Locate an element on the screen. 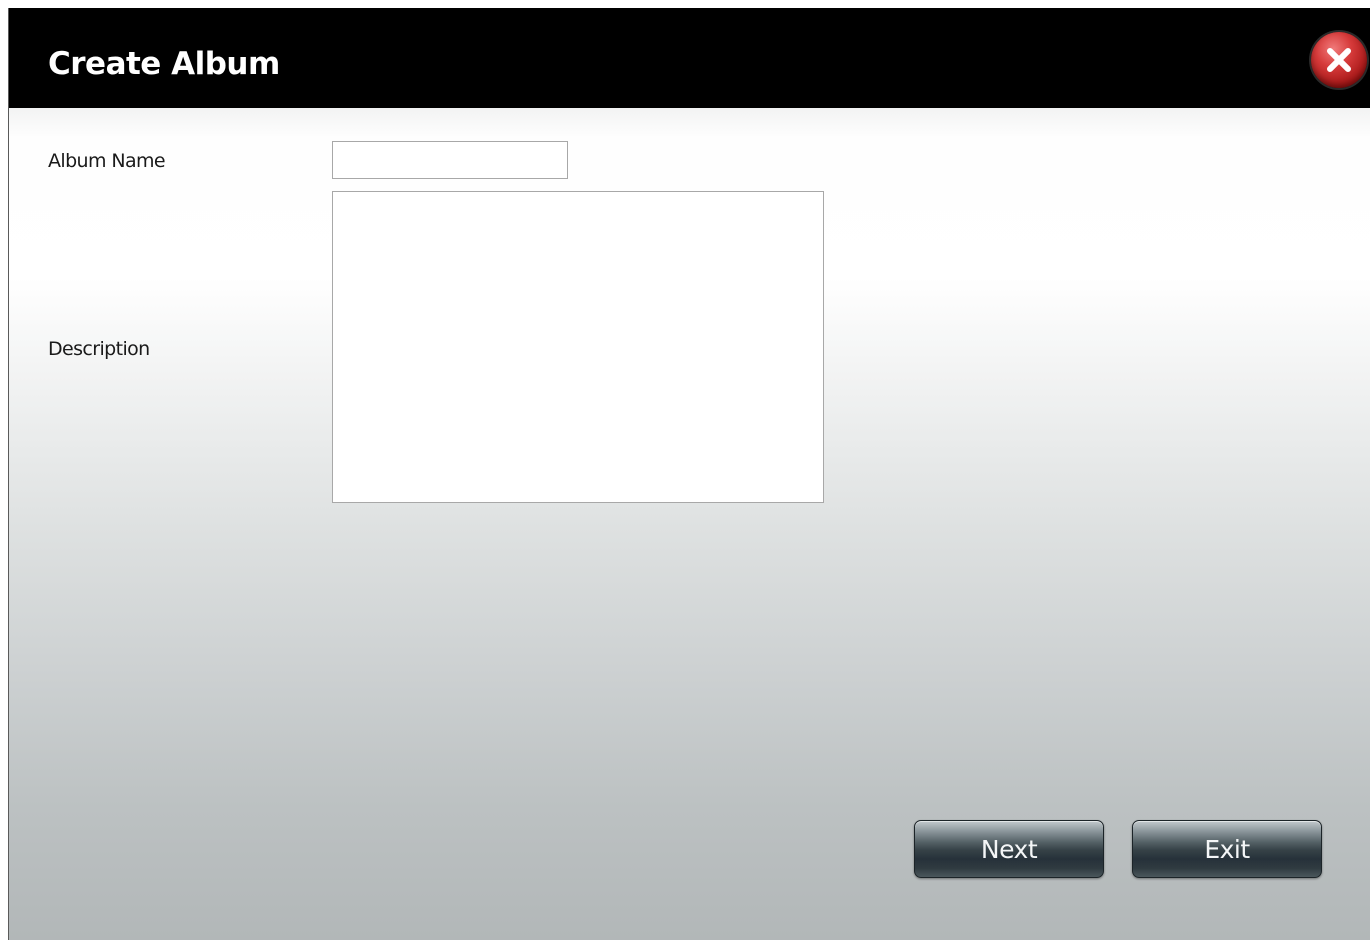  close-icon is located at coordinates (1339, 60).